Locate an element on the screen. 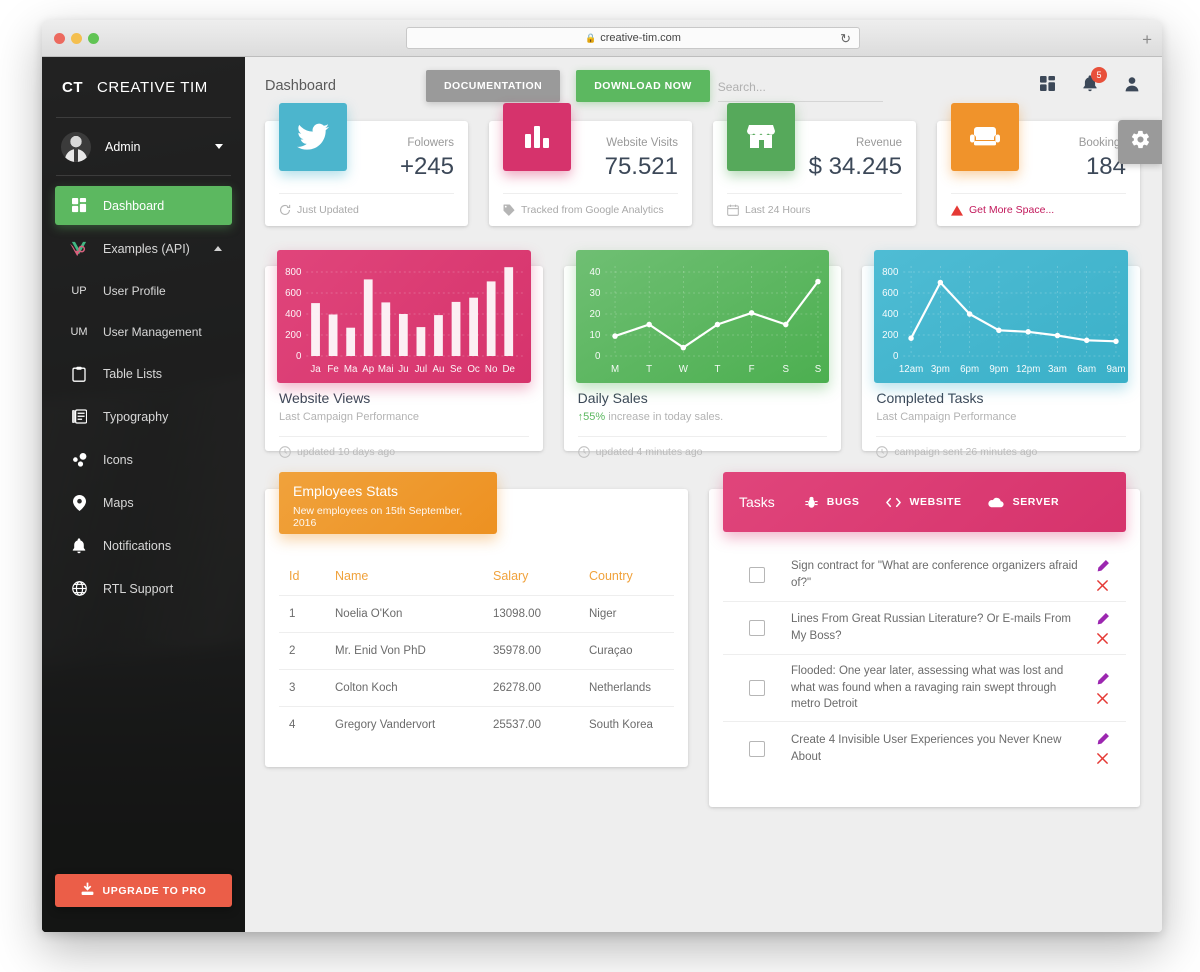 The height and width of the screenshot is (972, 1200). window-controls is located at coordinates (76, 38).